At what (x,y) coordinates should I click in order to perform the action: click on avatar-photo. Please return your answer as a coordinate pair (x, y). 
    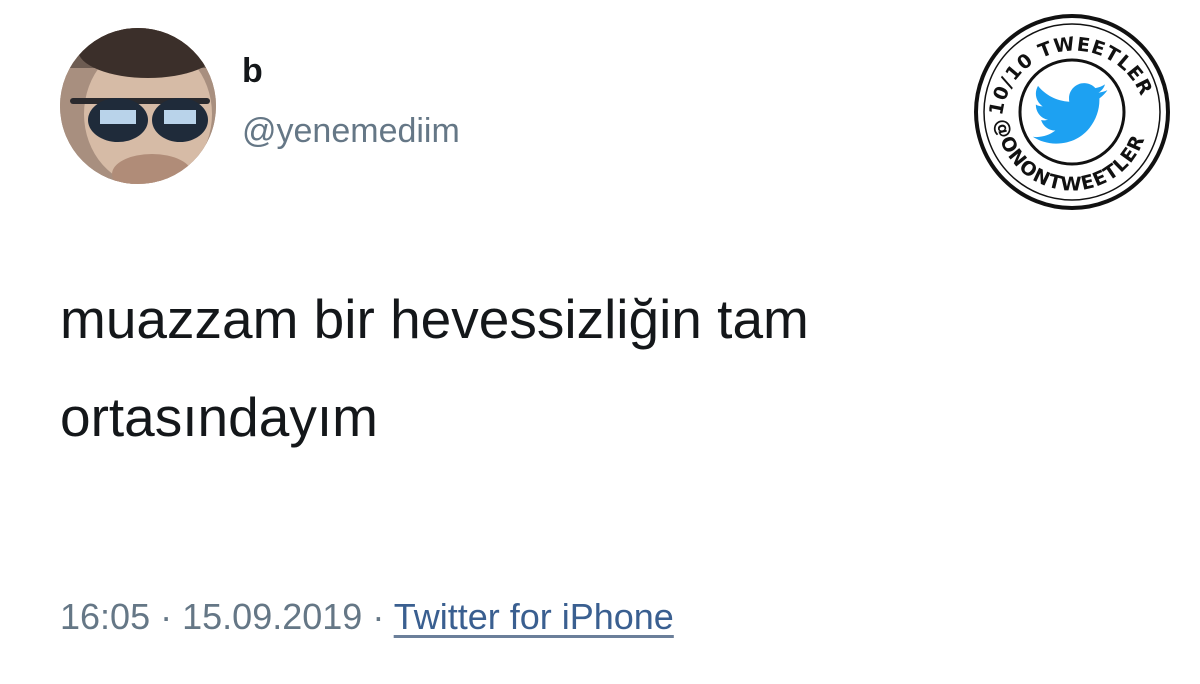
    Looking at the image, I should click on (138, 106).